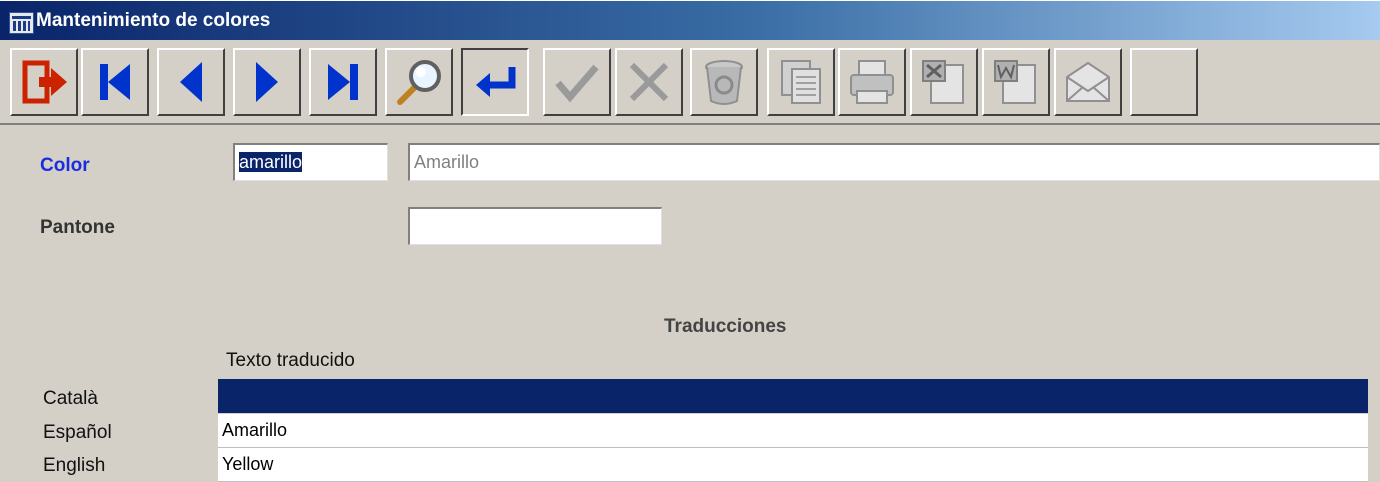 This screenshot has height=482, width=1380. I want to click on translation-row-espanol: Amarillo, so click(793, 431).